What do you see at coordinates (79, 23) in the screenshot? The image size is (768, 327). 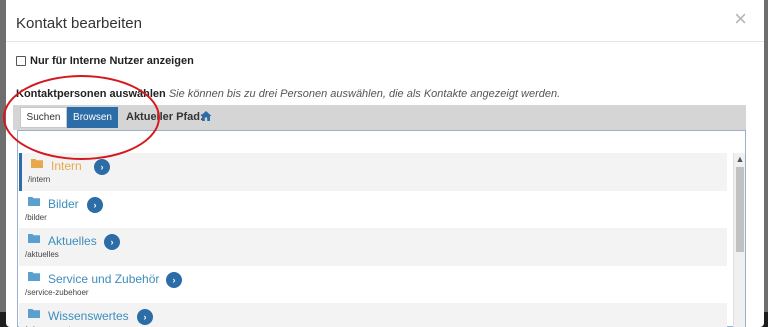 I see `modal-title: Kontakt bearbeiten` at bounding box center [79, 23].